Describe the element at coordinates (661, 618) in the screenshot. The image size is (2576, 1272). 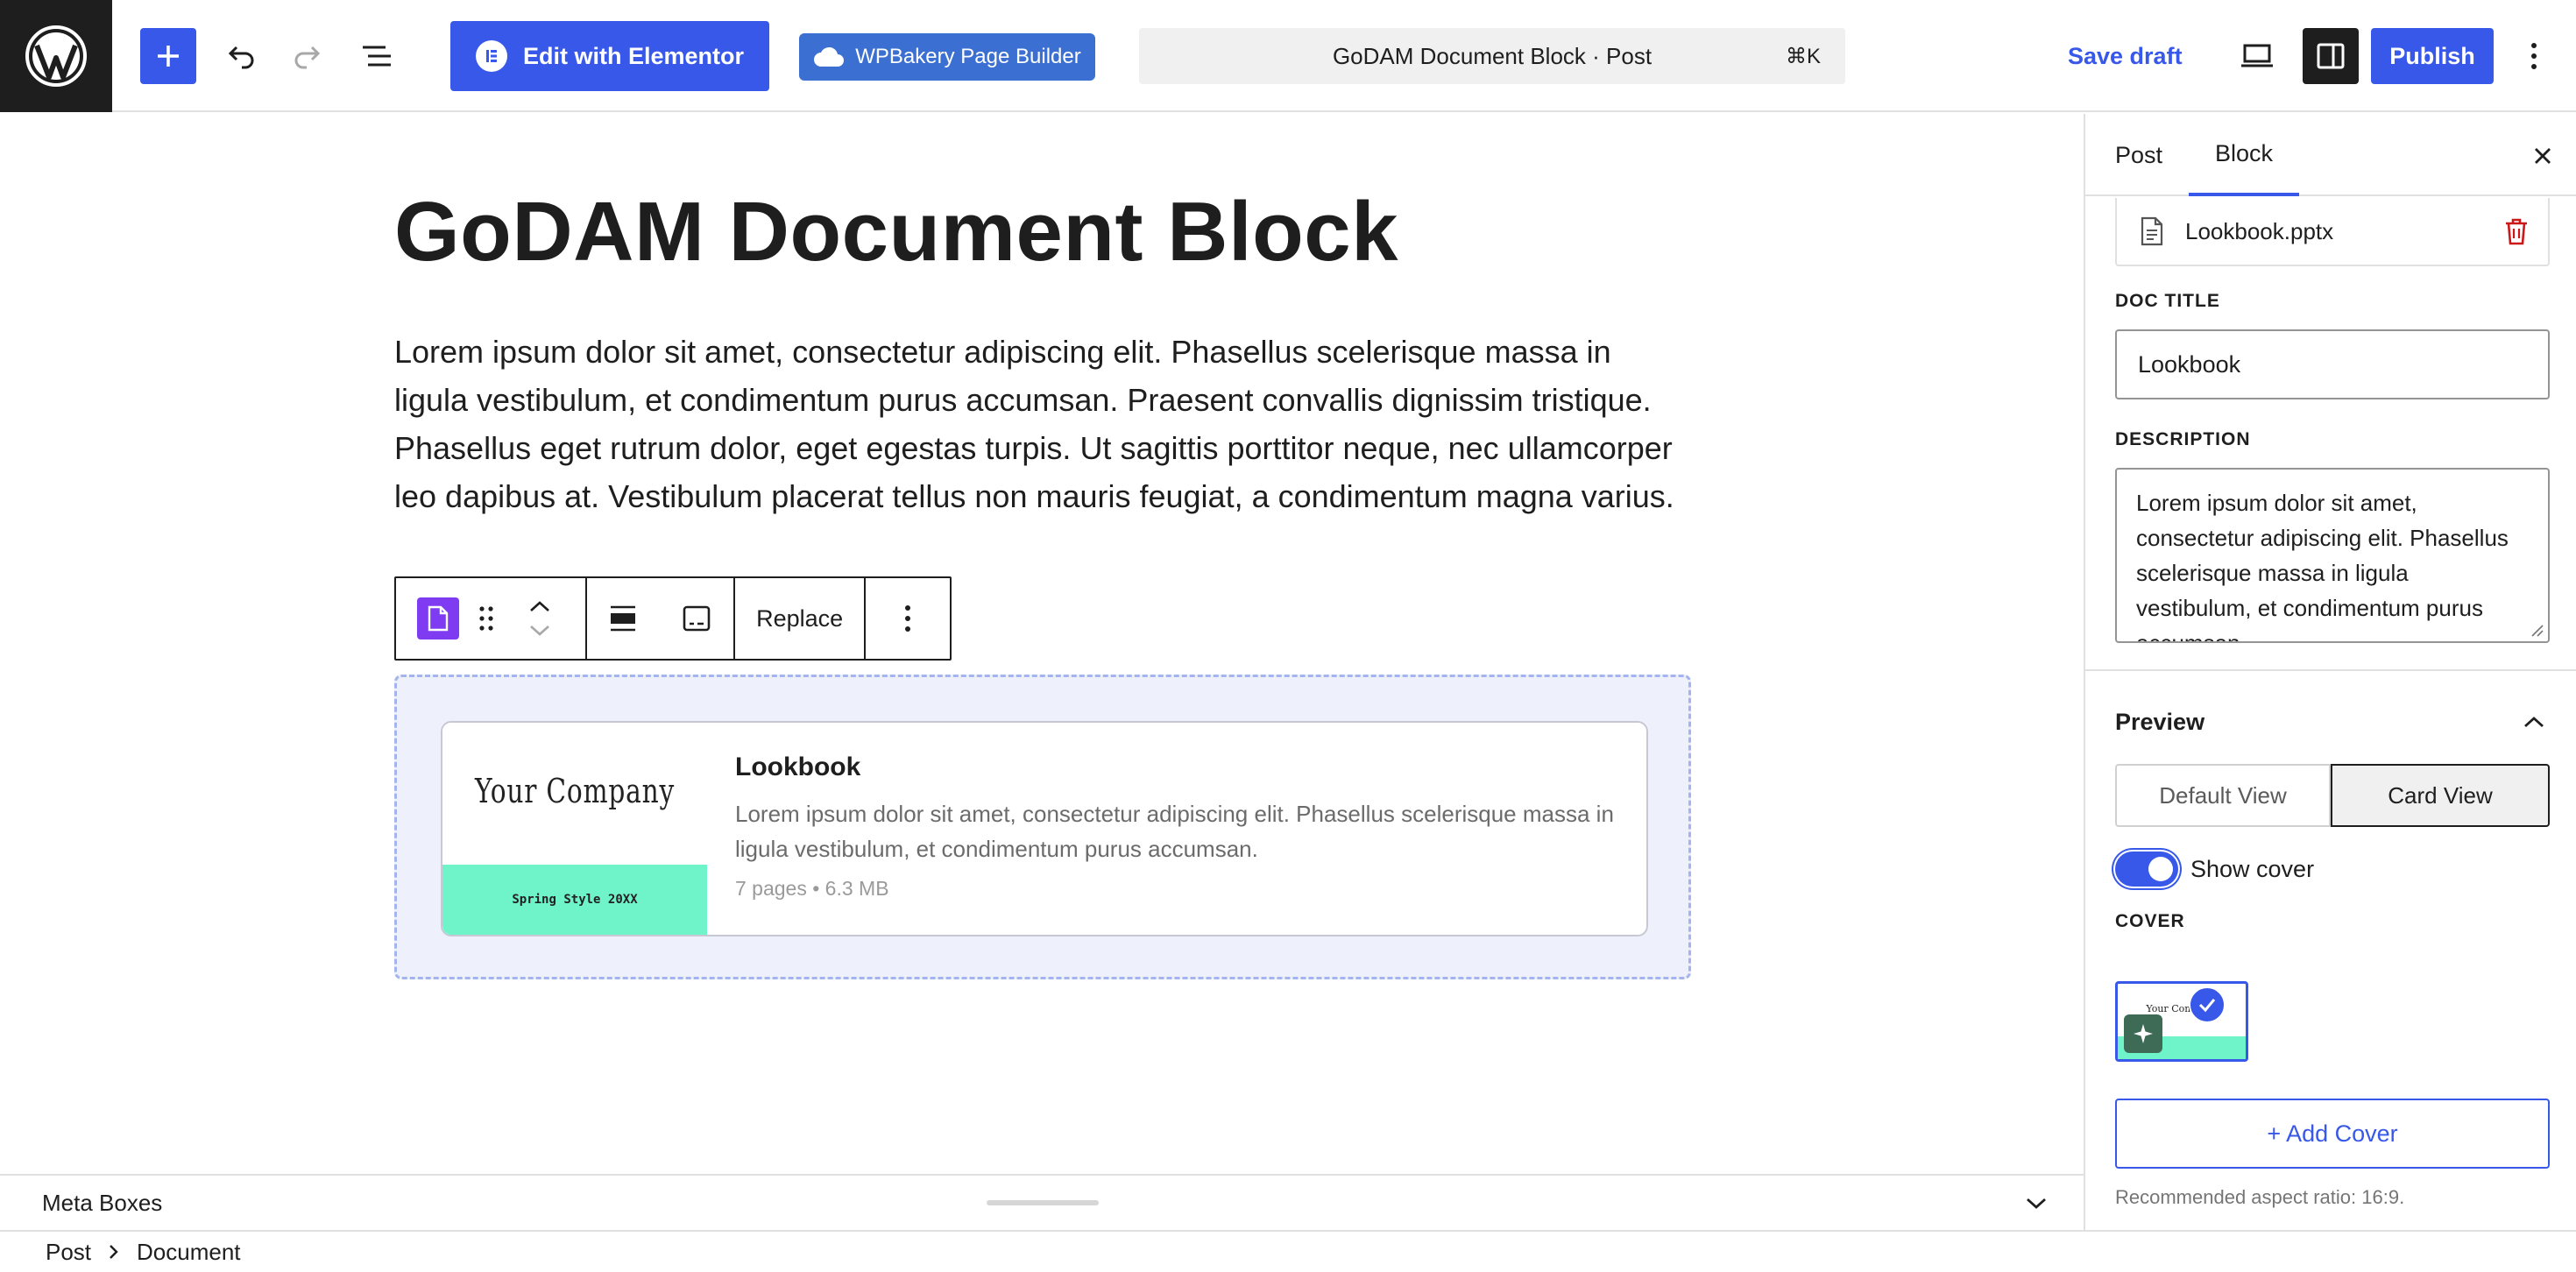
I see `block-toolbar-group-align` at that location.